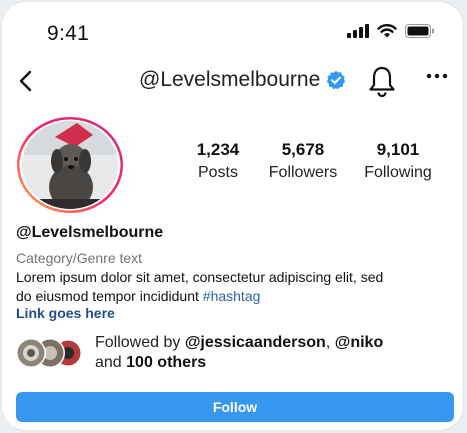  I want to click on status-icons, so click(391, 31).